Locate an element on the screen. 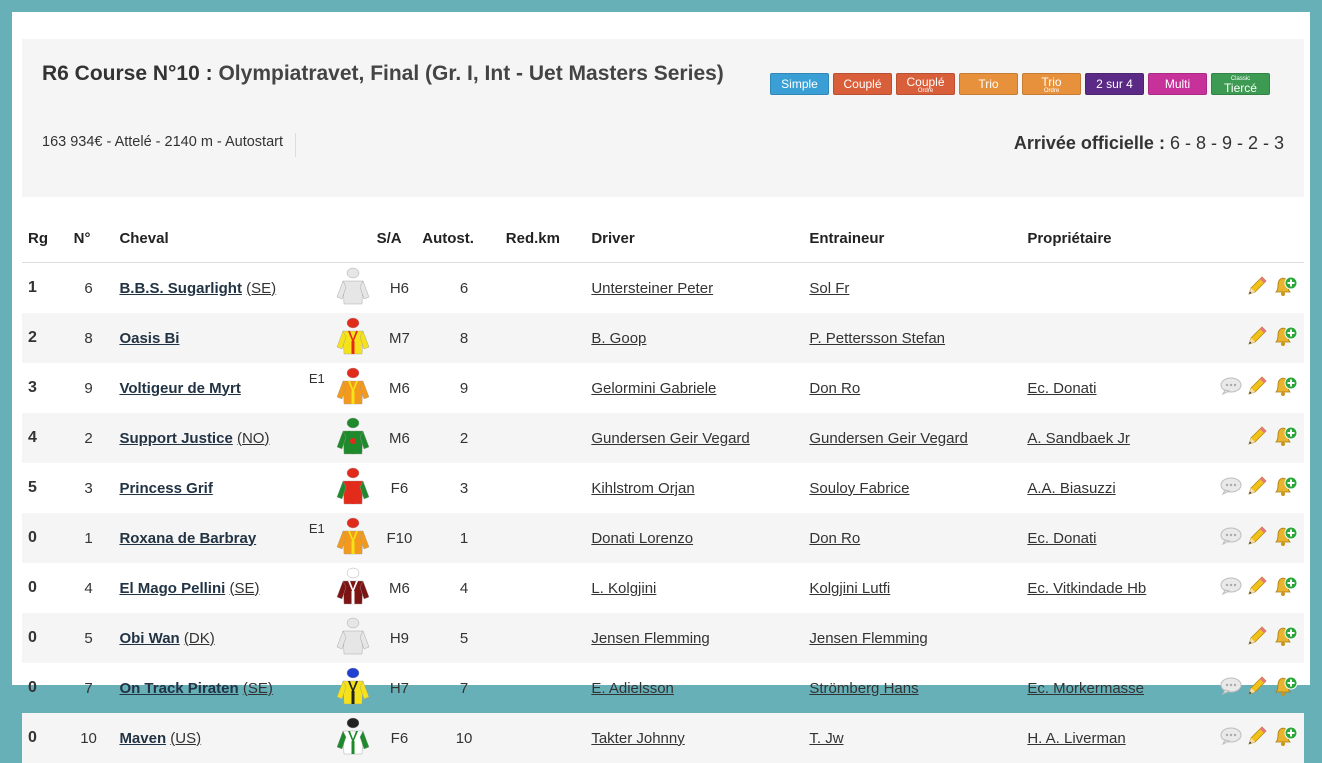  owner-cell: Ec. Vitkindade Hb is located at coordinates (1121, 588).